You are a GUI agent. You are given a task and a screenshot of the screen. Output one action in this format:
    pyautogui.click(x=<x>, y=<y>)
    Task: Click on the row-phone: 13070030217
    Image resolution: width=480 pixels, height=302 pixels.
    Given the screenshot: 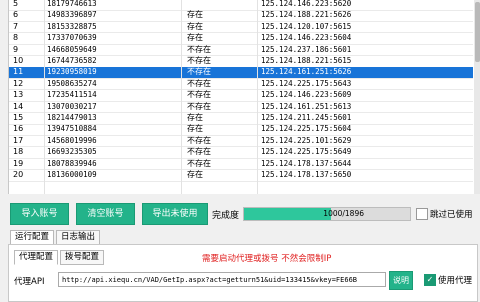 What is the action you would take?
    pyautogui.click(x=72, y=106)
    